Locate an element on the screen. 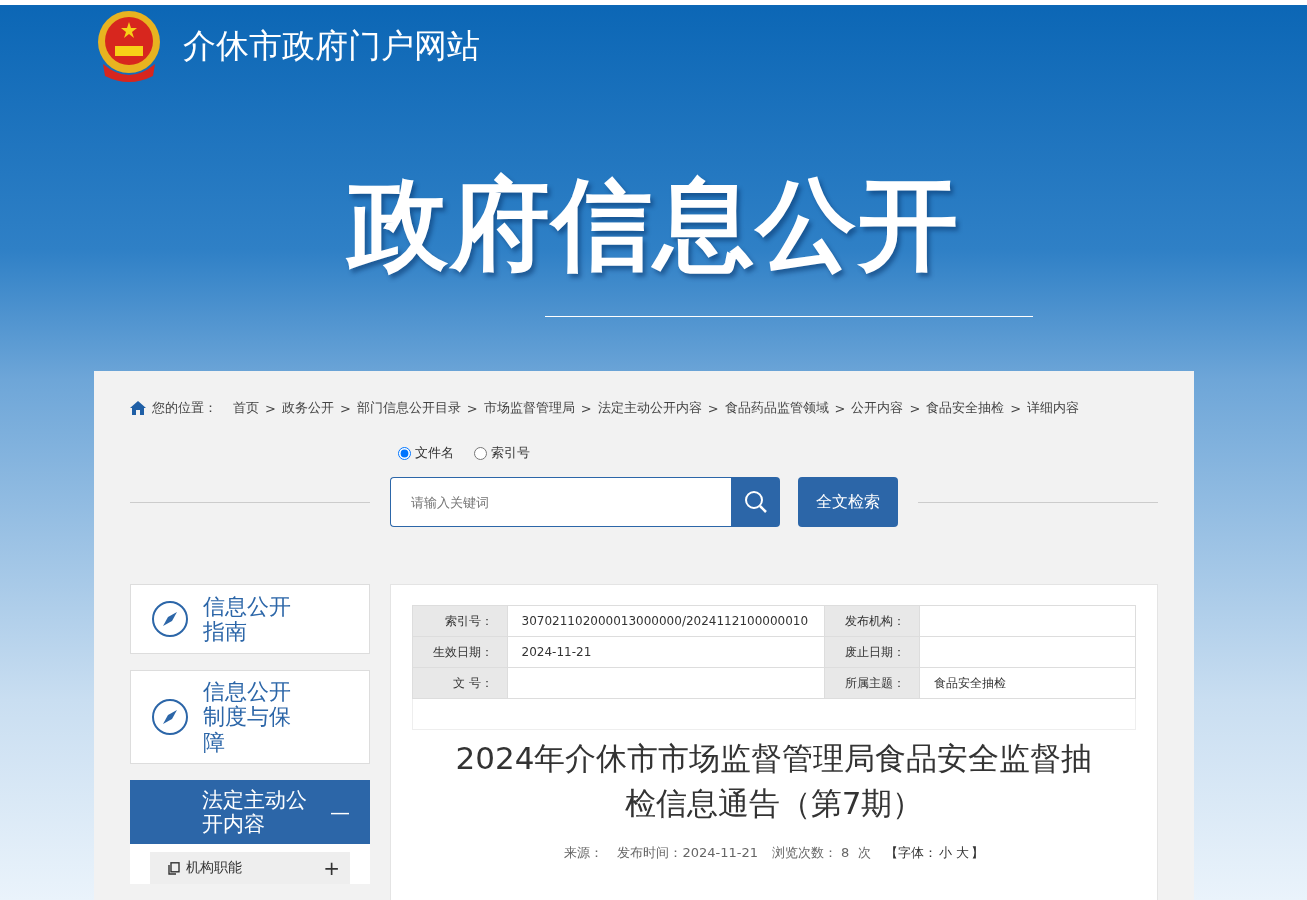 This screenshot has width=1307, height=900. breadcrumb-link: 法定主动公开内容 is located at coordinates (649, 408).